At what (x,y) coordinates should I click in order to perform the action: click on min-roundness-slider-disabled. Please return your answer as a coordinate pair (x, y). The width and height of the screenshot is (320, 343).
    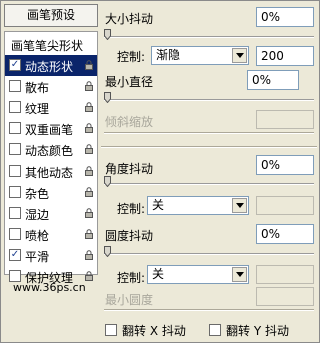
    Looking at the image, I should click on (209, 310).